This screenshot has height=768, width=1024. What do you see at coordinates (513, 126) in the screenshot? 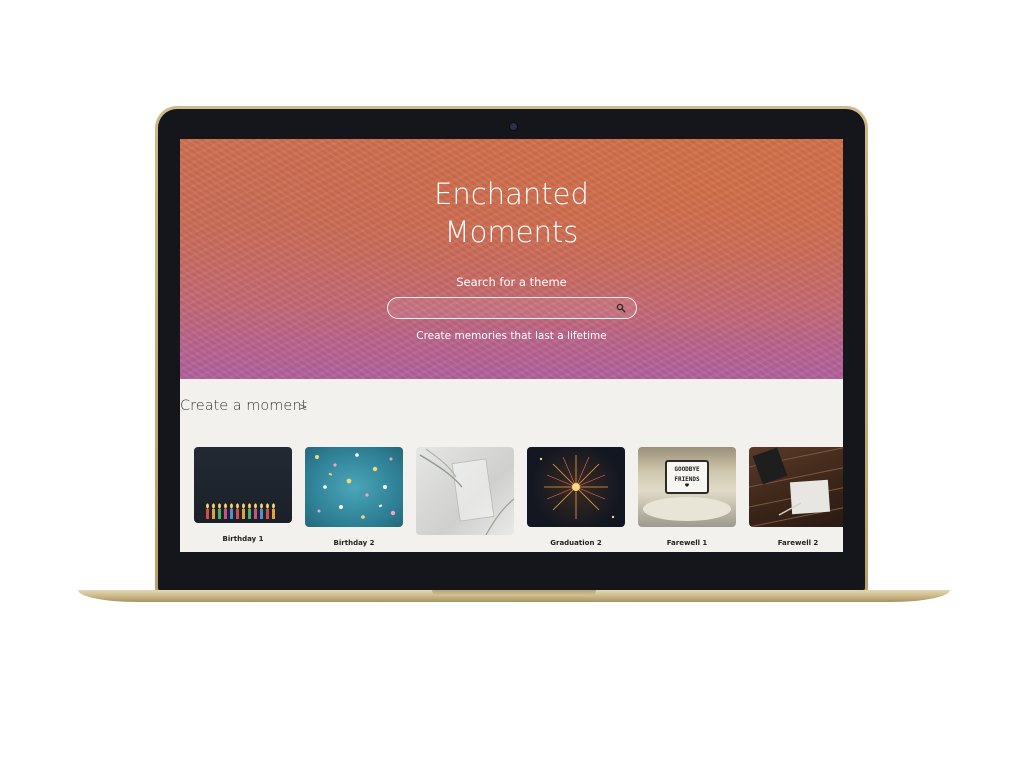
I see `webcam-icon` at bounding box center [513, 126].